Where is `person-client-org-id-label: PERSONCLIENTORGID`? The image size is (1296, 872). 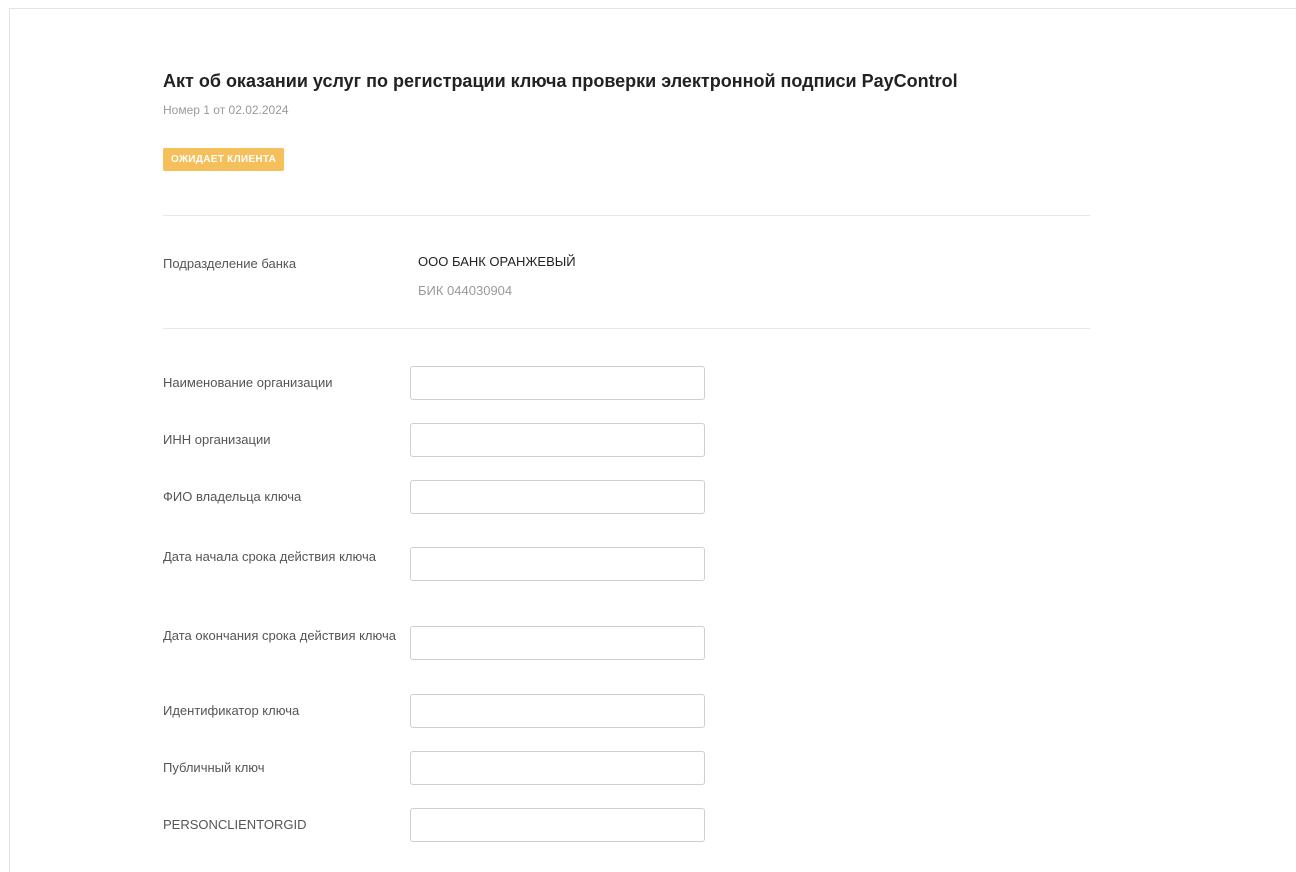
person-client-org-id-label: PERSONCLIENTORGID is located at coordinates (235, 824).